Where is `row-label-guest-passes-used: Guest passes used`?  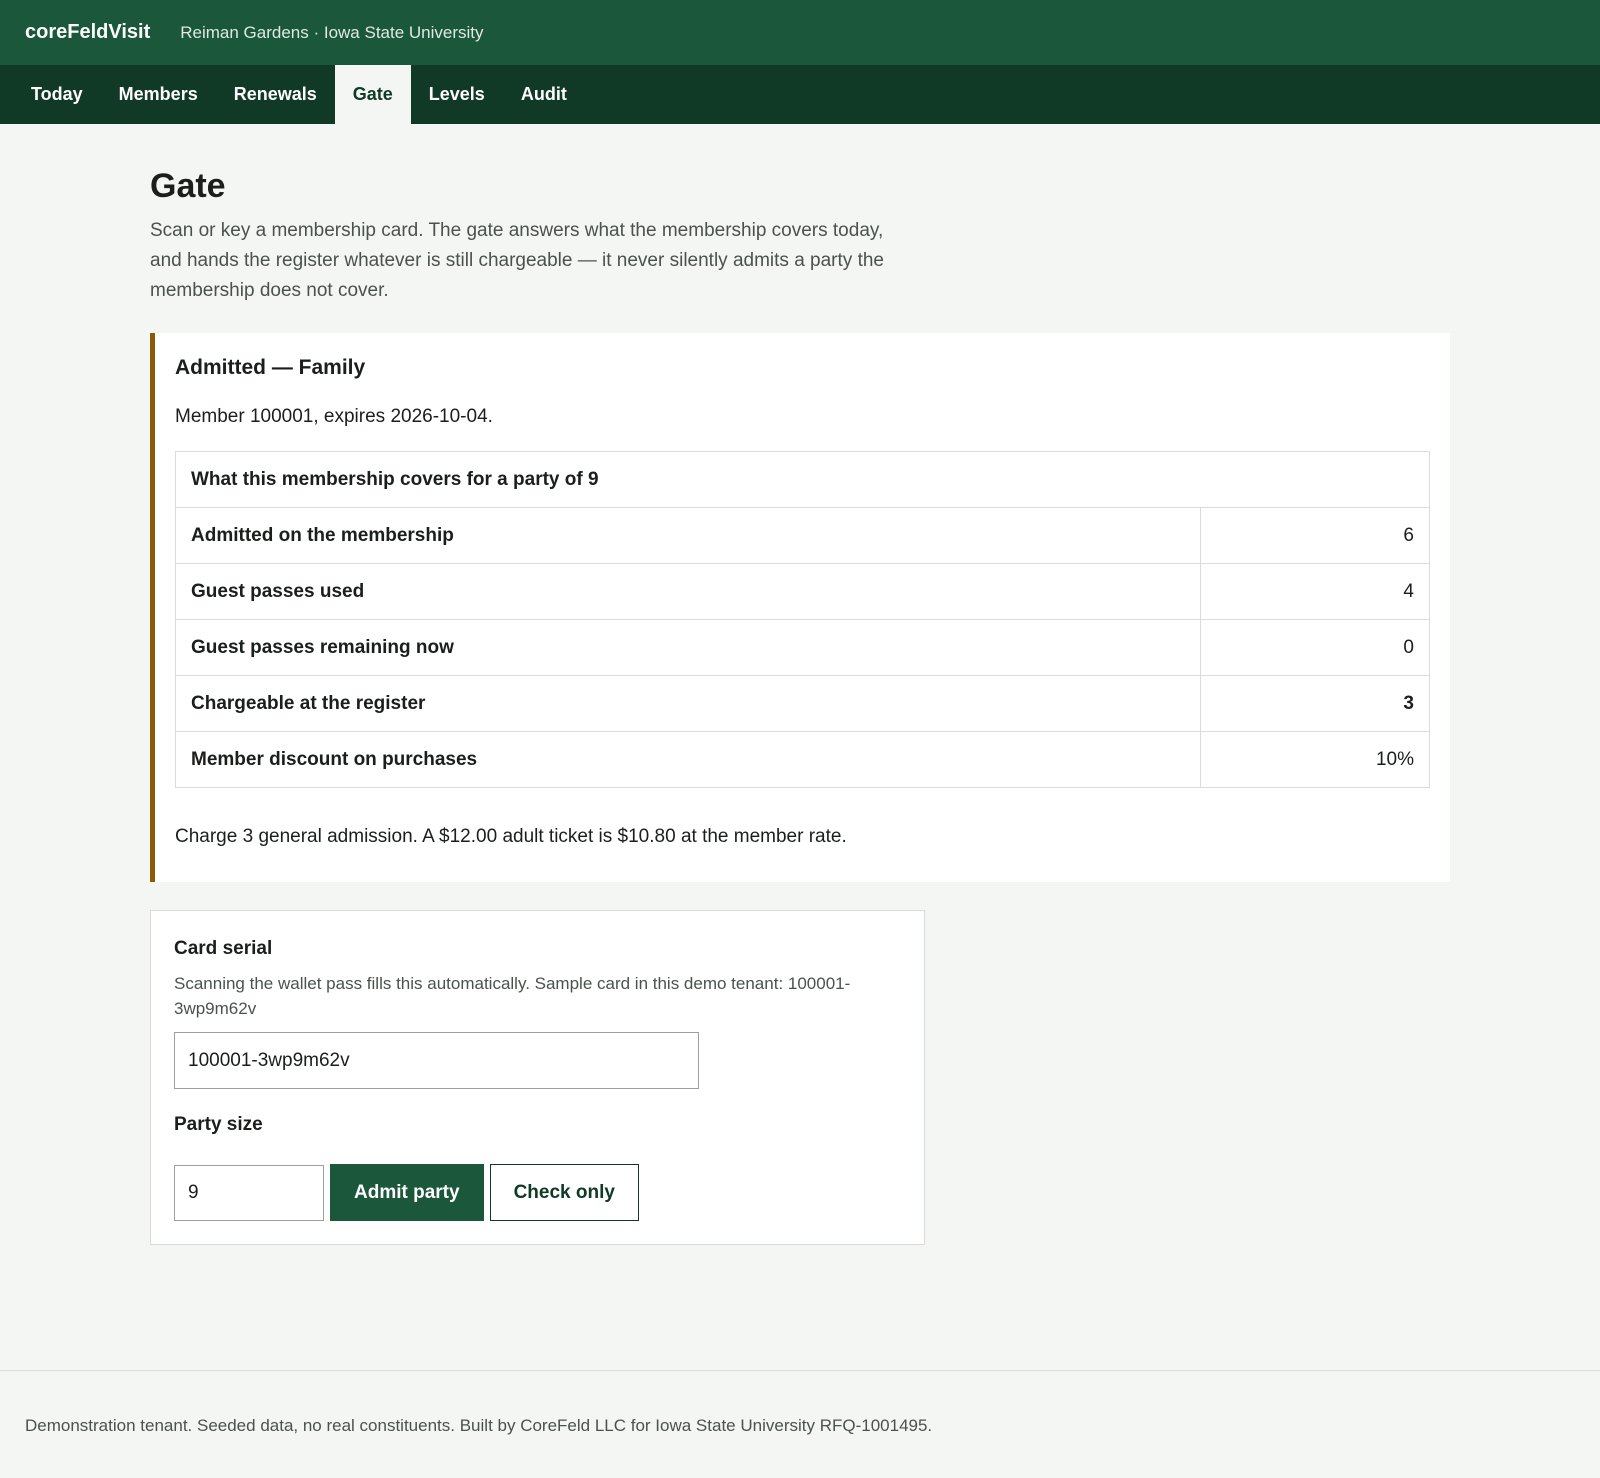
row-label-guest-passes-used: Guest passes used is located at coordinates (688, 591).